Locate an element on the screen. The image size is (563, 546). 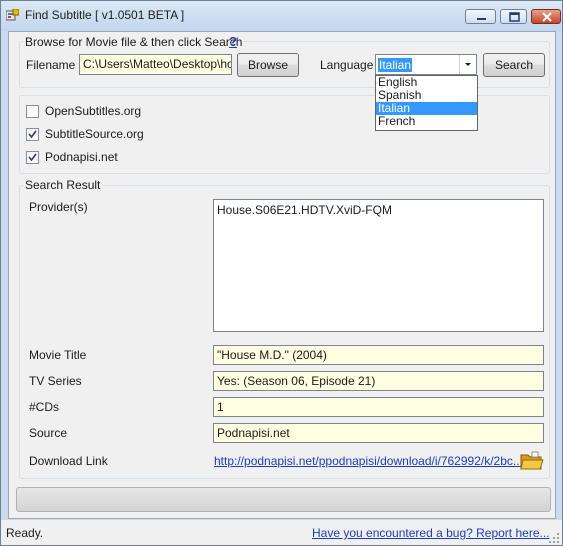
search-progress-bar is located at coordinates (283, 499).